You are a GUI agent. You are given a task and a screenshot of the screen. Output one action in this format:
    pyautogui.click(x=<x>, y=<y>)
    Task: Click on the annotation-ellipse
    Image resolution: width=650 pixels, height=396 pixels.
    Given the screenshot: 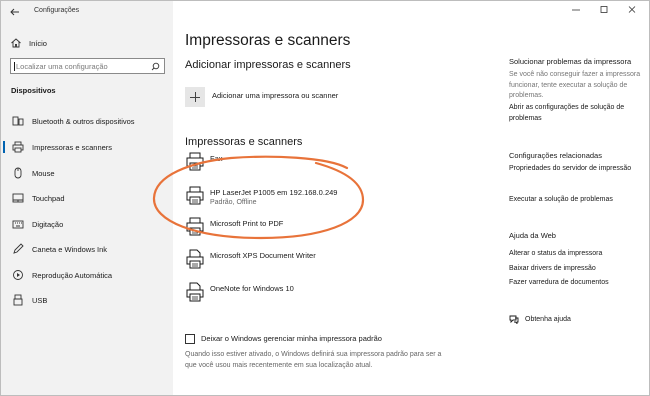 What is the action you would take?
    pyautogui.click(x=258, y=197)
    